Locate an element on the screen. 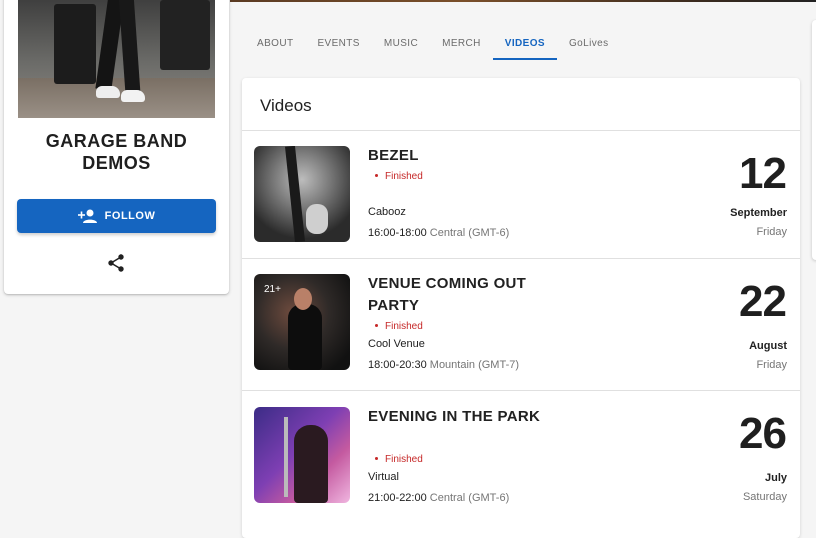 Image resolution: width=816 pixels, height=538 pixels. header-image-strip is located at coordinates (523, 1).